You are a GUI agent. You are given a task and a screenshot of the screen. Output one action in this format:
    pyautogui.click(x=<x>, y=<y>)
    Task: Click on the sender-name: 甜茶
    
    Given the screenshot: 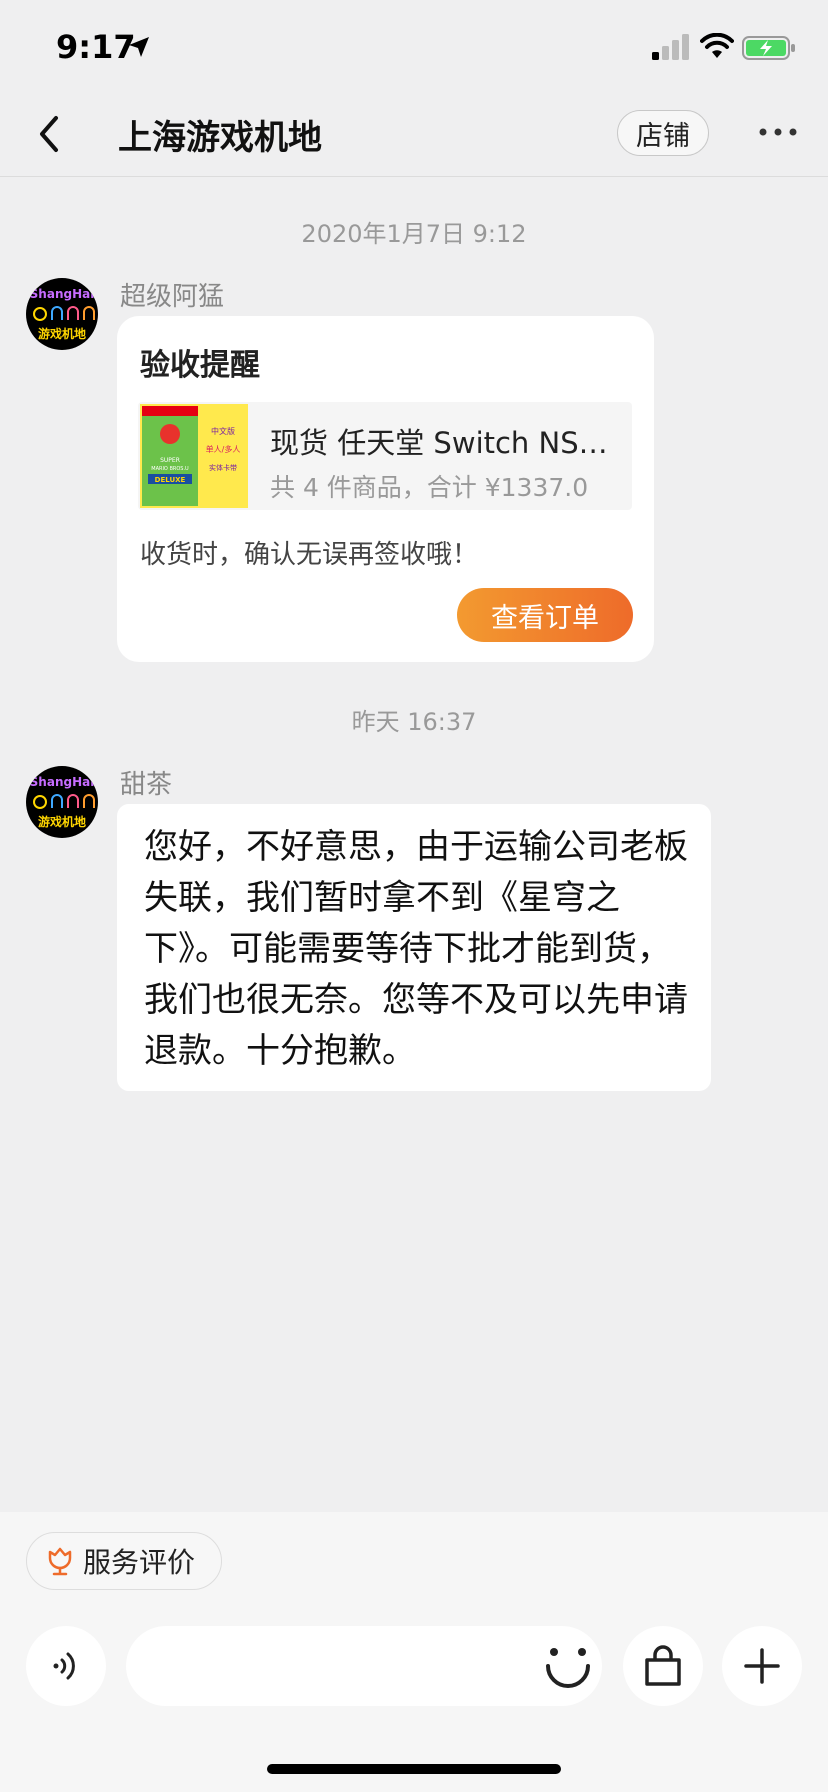 What is the action you would take?
    pyautogui.click(x=146, y=785)
    